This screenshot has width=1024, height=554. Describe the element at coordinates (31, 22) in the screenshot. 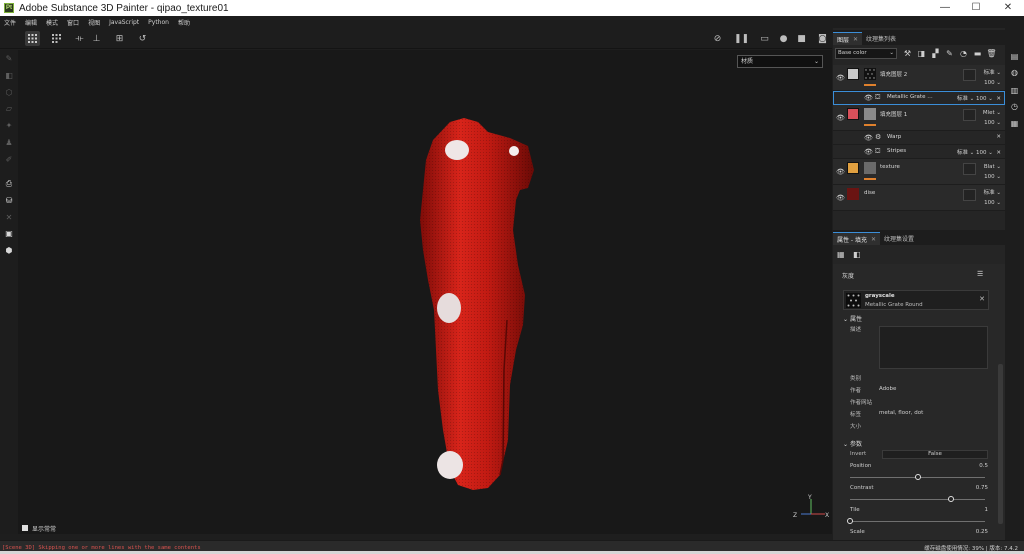

I see `menu-edit: 编辑` at that location.